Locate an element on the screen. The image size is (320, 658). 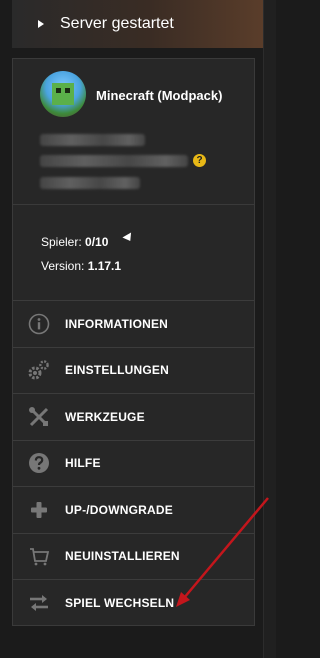
question-icon is located at coordinates (39, 463).